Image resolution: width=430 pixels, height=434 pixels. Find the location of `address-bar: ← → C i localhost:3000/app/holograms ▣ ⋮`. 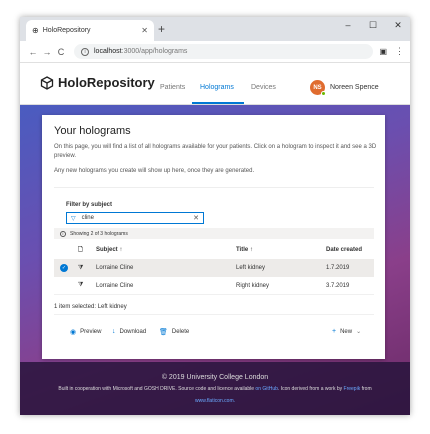

address-bar: ← → C i localhost:3000/app/holograms ▣ ⋮ is located at coordinates (215, 52).